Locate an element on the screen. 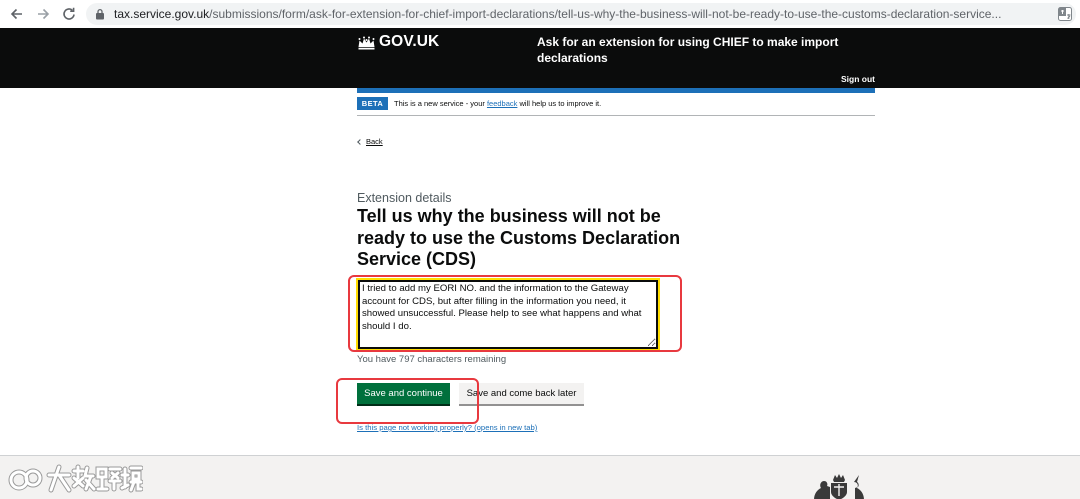 The height and width of the screenshot is (499, 1080). back-link: Back is located at coordinates (370, 142).